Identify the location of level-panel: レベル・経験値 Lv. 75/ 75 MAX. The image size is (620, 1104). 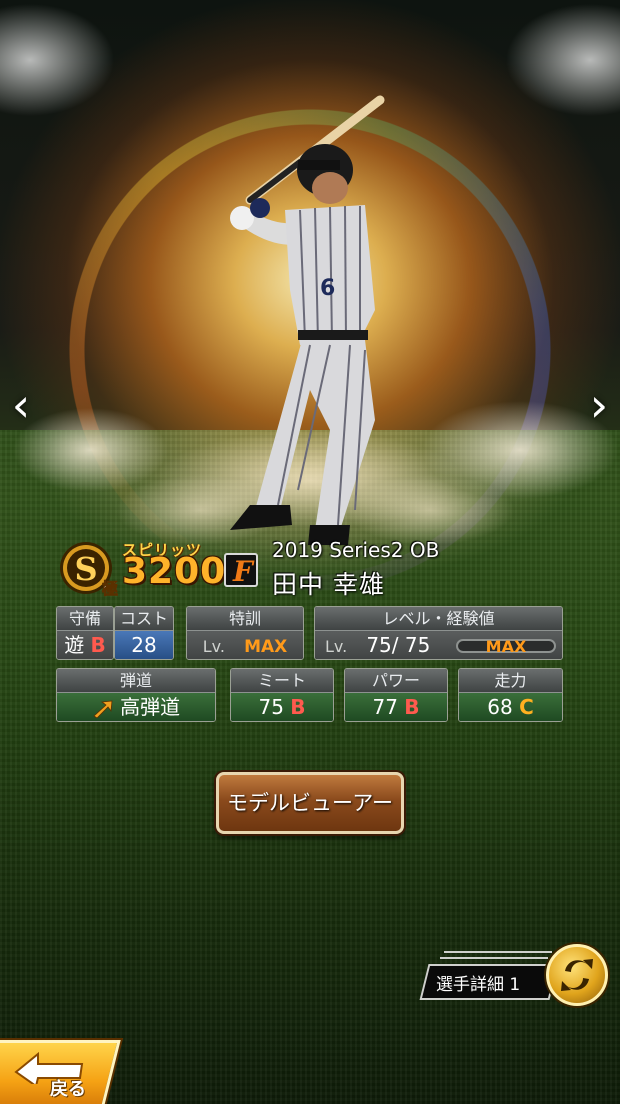
(438, 633).